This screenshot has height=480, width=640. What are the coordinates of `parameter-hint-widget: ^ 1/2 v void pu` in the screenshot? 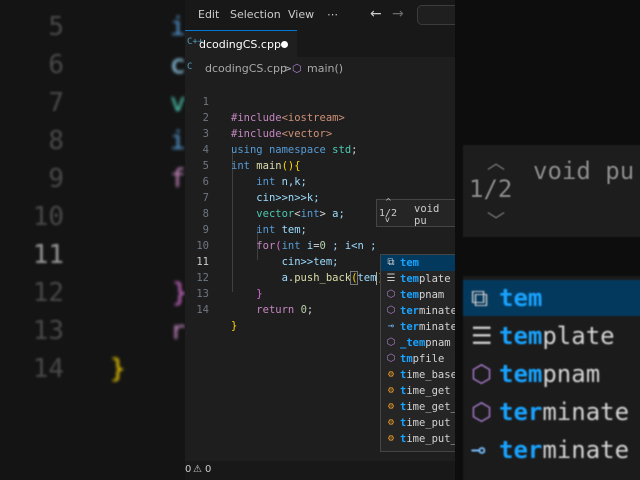 It's located at (415, 212).